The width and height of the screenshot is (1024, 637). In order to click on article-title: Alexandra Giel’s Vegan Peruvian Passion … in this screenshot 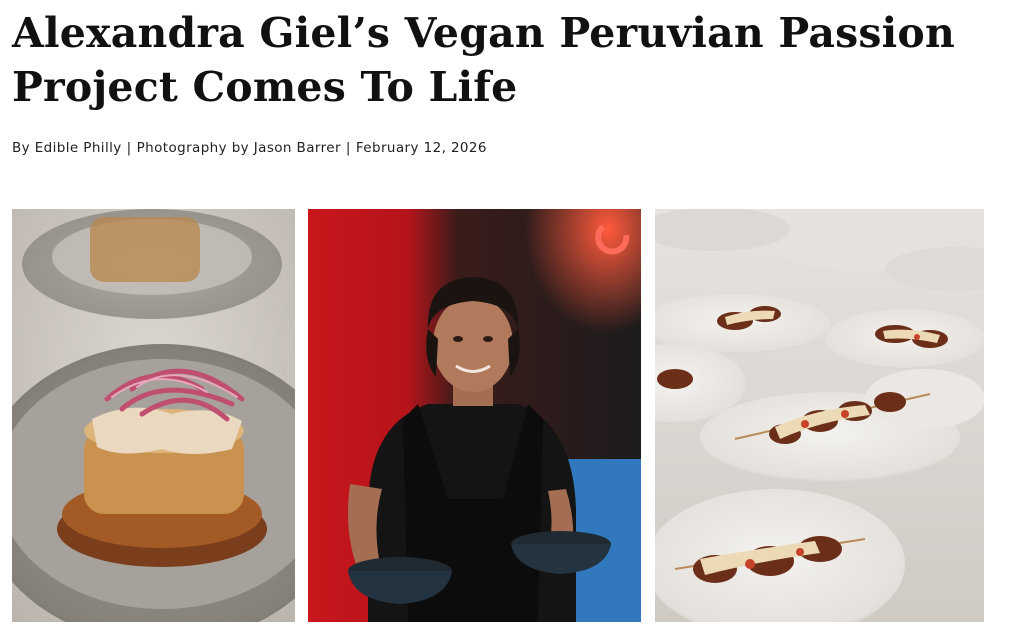, I will do `click(483, 60)`.